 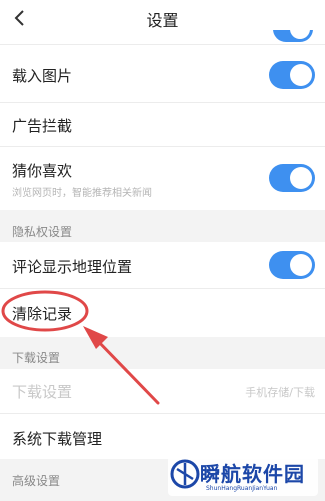 I want to click on download-location-value: 手机存储/下载, so click(x=280, y=392).